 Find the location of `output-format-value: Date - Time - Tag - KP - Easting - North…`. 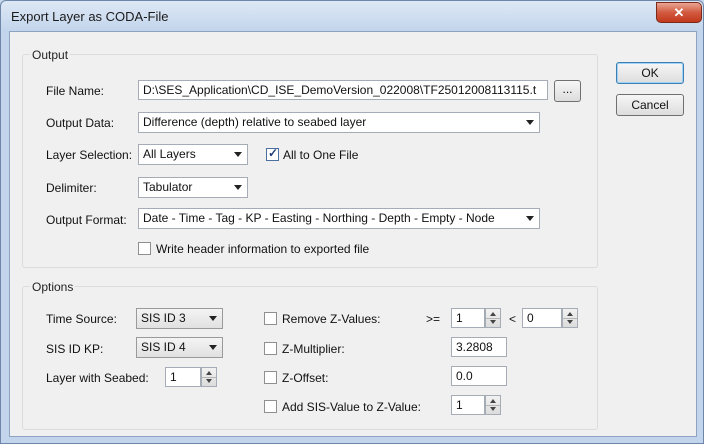

output-format-value: Date - Time - Tag - KP - Easting - North… is located at coordinates (319, 218).